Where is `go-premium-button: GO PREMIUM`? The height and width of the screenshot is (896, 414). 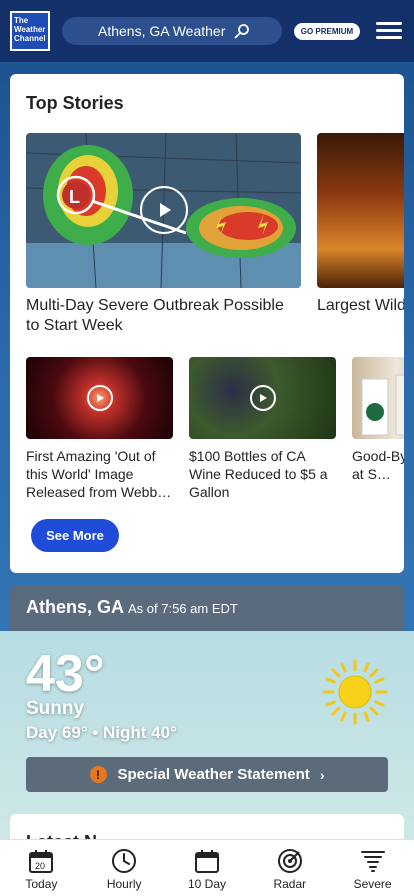
go-premium-button: GO PREMIUM is located at coordinates (327, 31).